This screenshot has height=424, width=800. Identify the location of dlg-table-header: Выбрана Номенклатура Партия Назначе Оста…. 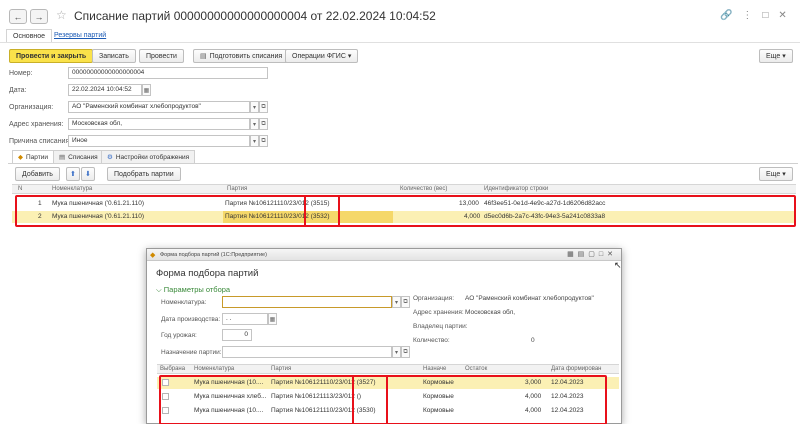
(388, 369).